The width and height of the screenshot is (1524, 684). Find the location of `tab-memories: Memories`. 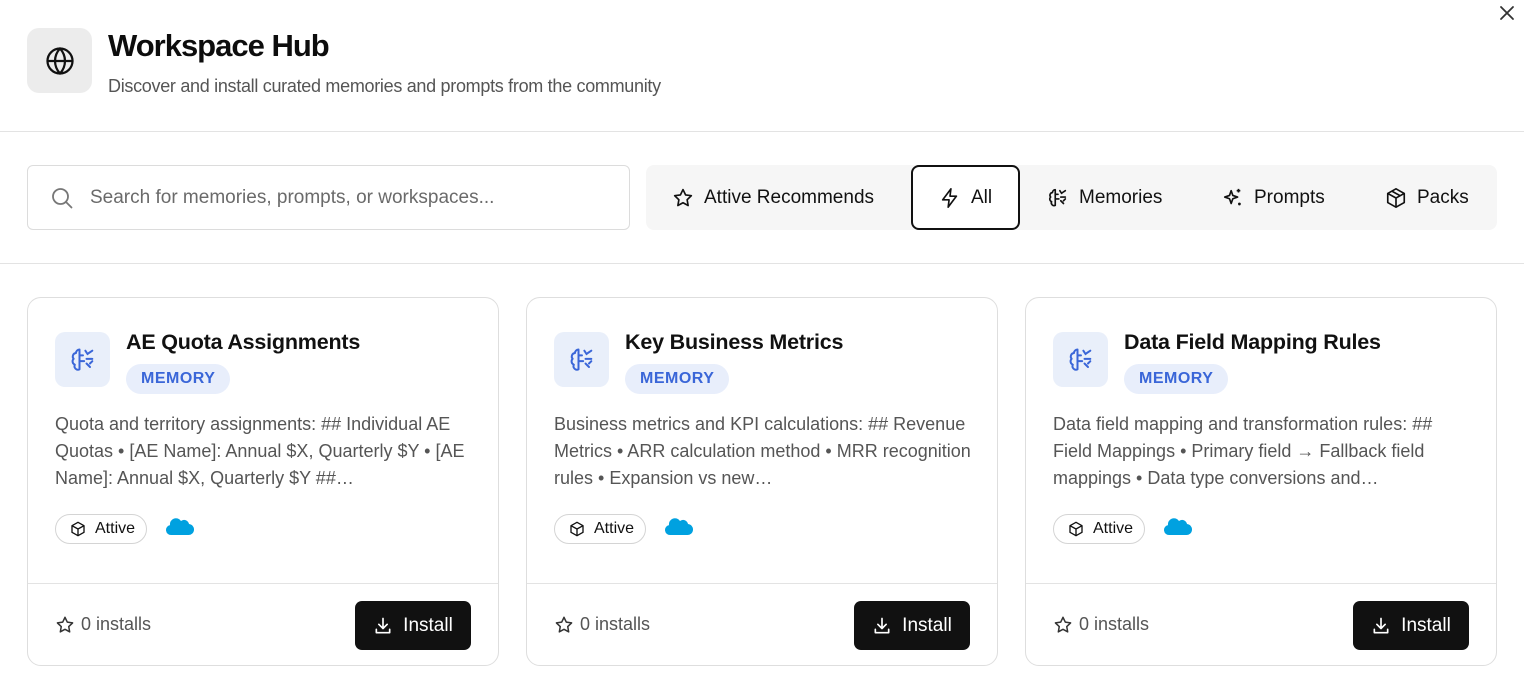

tab-memories: Memories is located at coordinates (1104, 197).